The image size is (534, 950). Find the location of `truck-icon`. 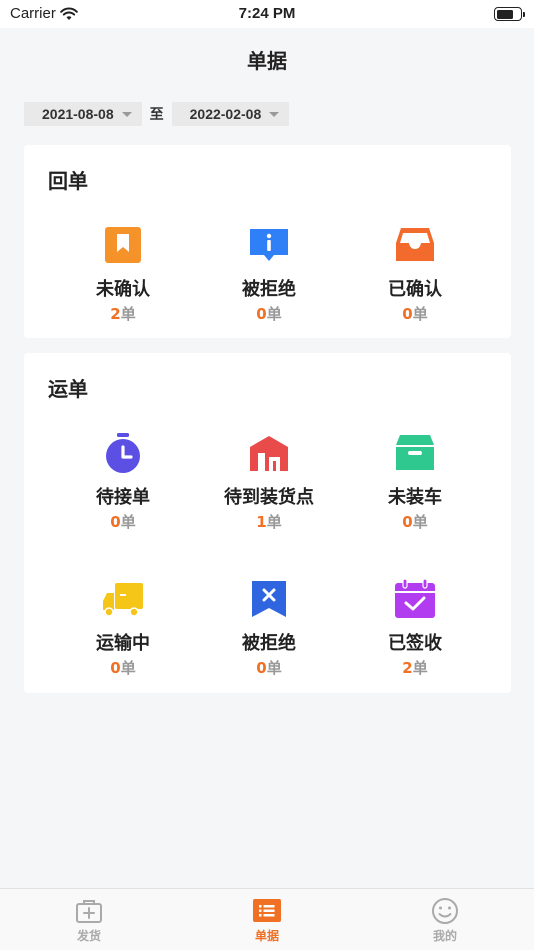

truck-icon is located at coordinates (123, 600).